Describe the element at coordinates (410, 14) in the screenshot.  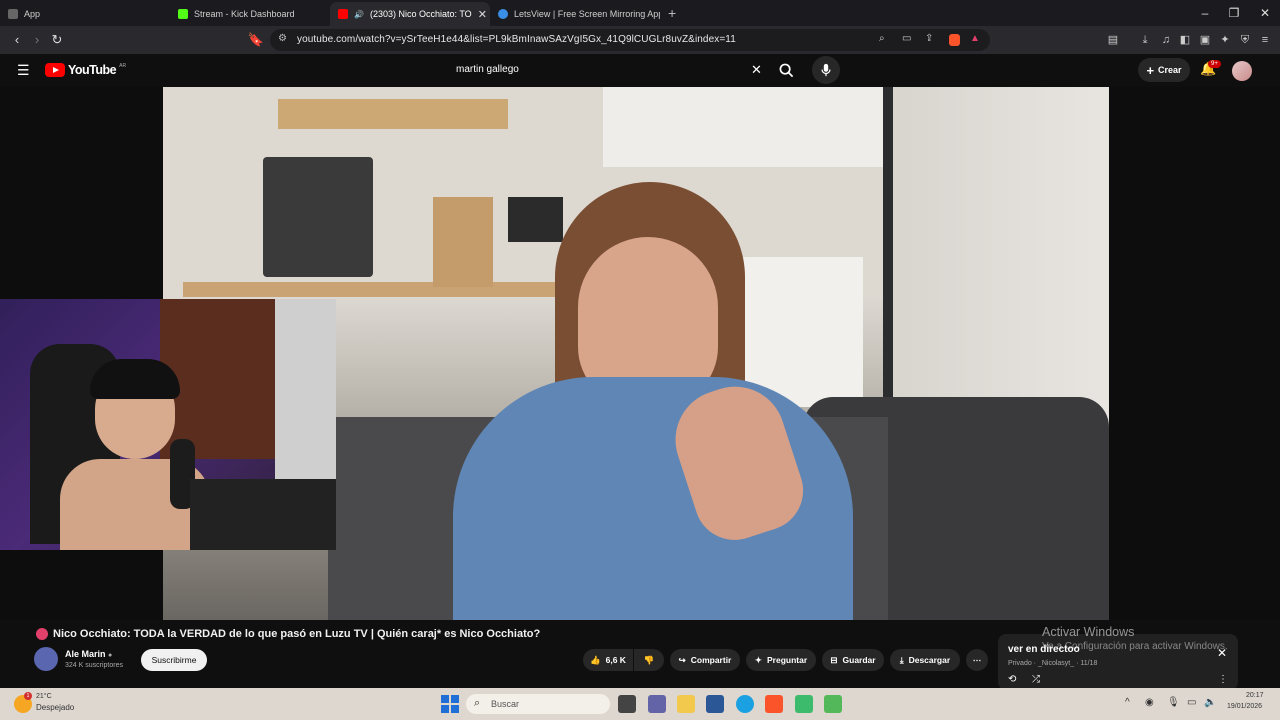
I see `tab-youtube-video: 🔊 (2303) Nico Occhiato: TO ✕` at that location.